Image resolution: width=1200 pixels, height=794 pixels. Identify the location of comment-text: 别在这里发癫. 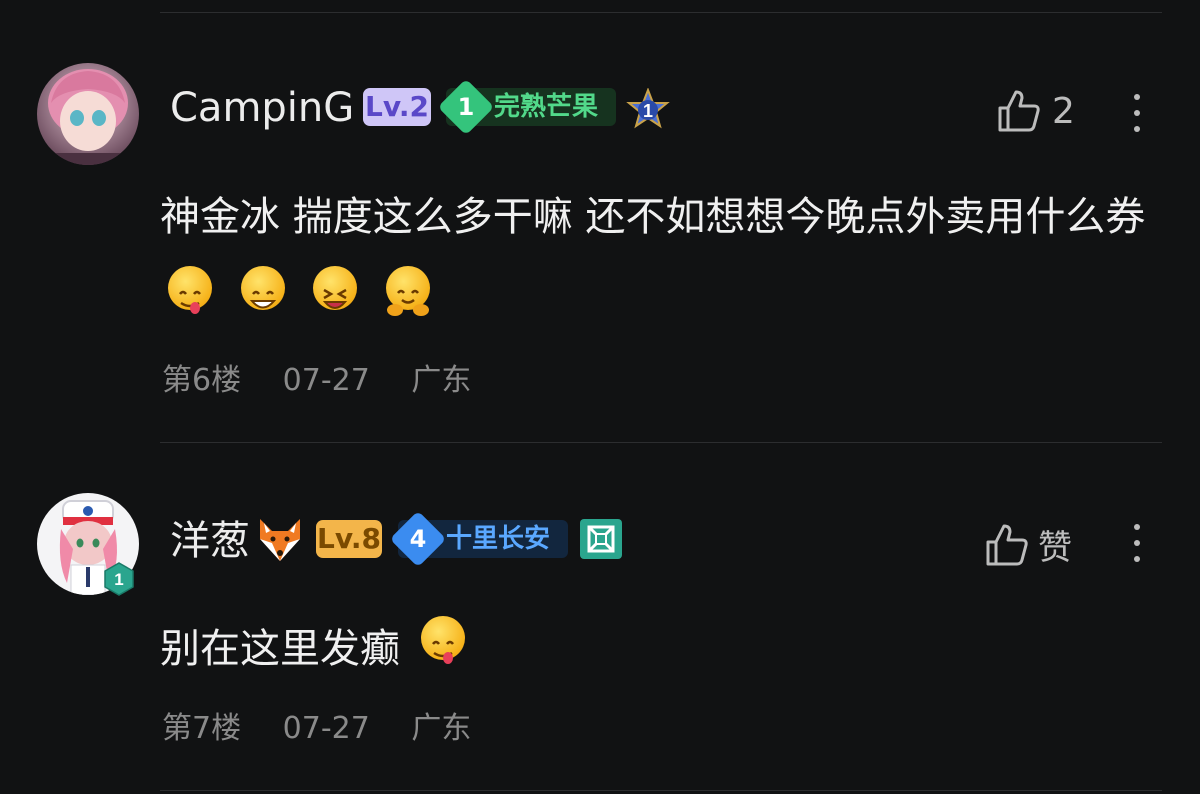
(280, 649).